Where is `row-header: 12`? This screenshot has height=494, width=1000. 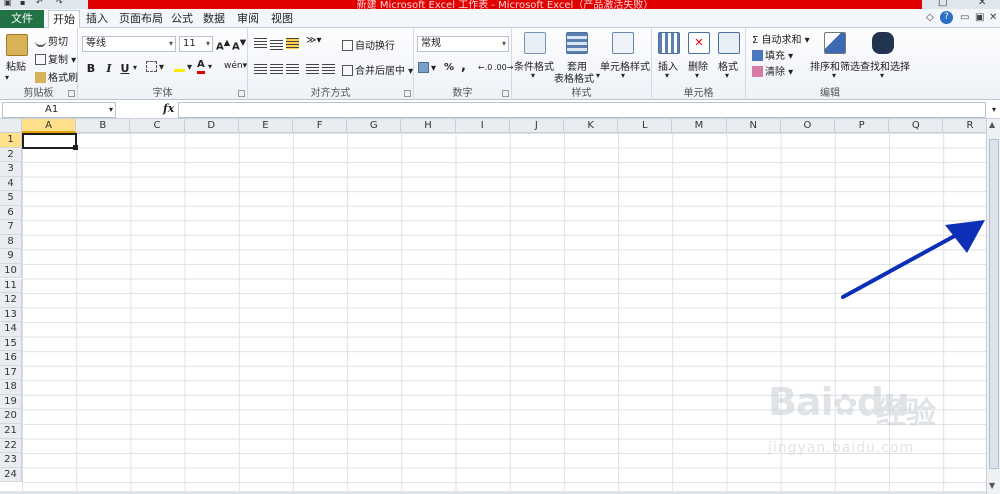
row-header: 12 is located at coordinates (11, 300).